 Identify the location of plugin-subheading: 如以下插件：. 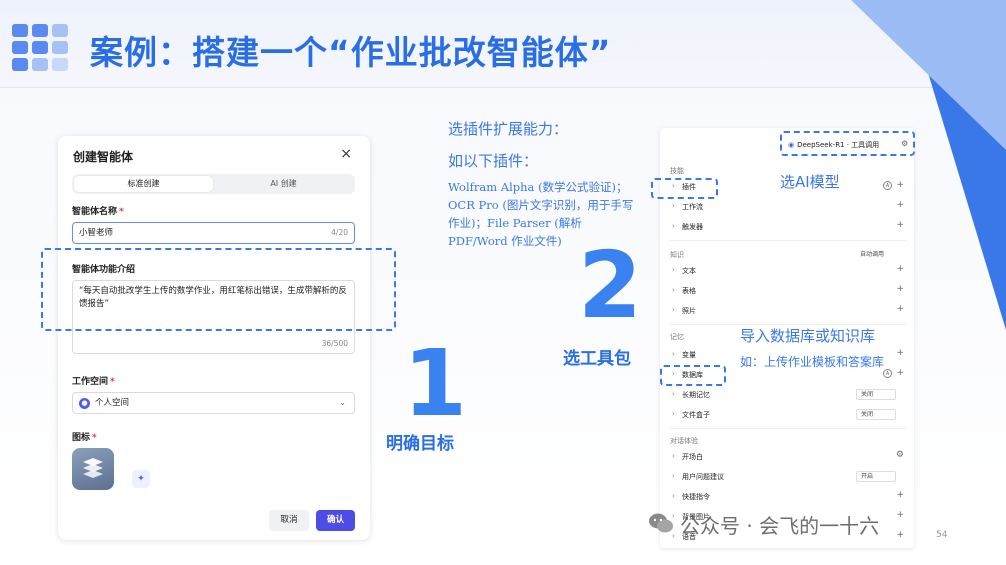
(493, 161).